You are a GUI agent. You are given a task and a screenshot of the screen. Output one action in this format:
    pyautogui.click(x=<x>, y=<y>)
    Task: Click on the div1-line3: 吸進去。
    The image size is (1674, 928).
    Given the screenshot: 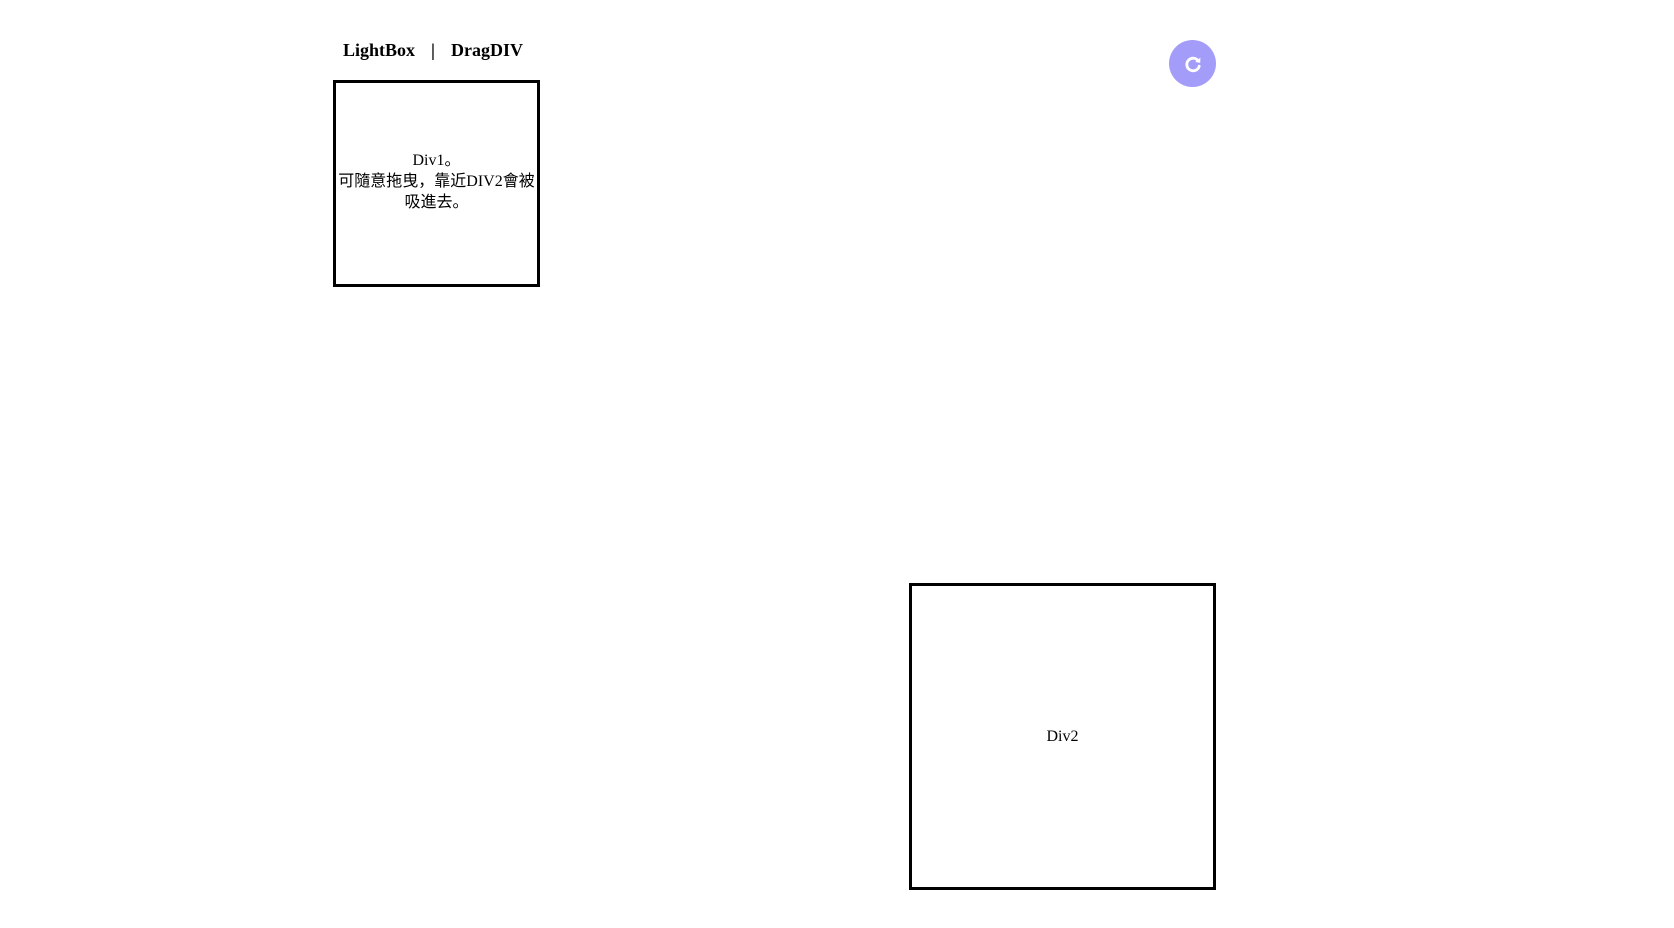 What is the action you would take?
    pyautogui.click(x=436, y=202)
    